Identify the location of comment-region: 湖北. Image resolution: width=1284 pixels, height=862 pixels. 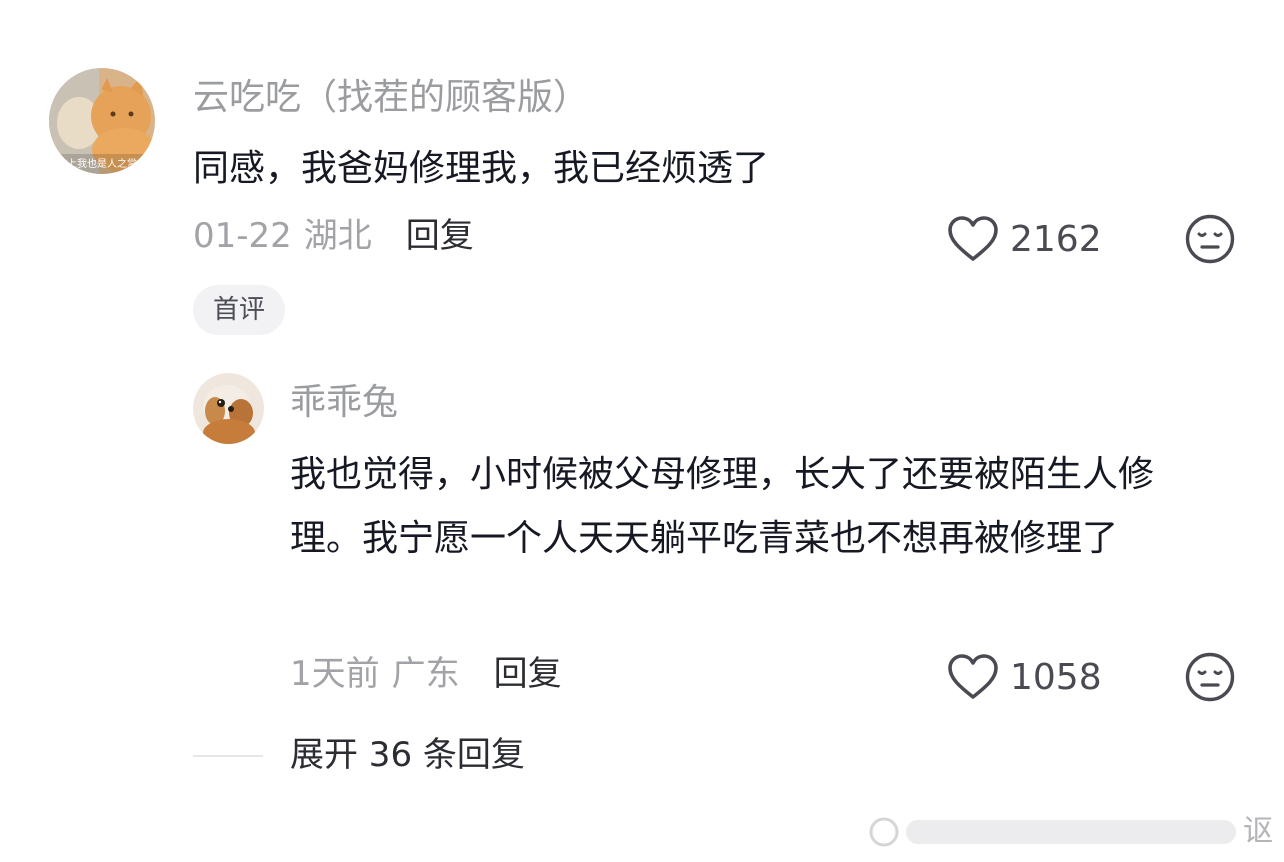
(337, 236).